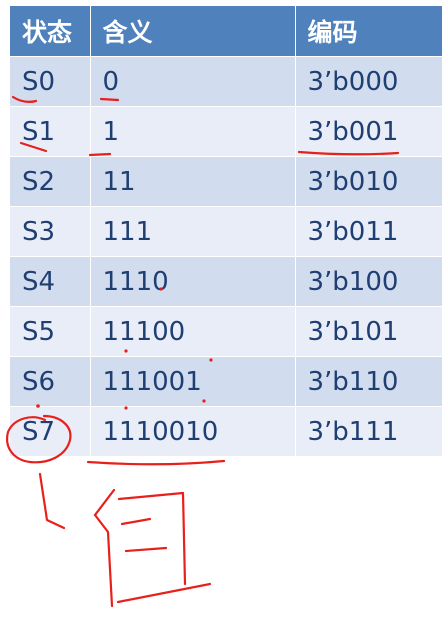  I want to click on encoding-cell: 3’b100, so click(369, 281).